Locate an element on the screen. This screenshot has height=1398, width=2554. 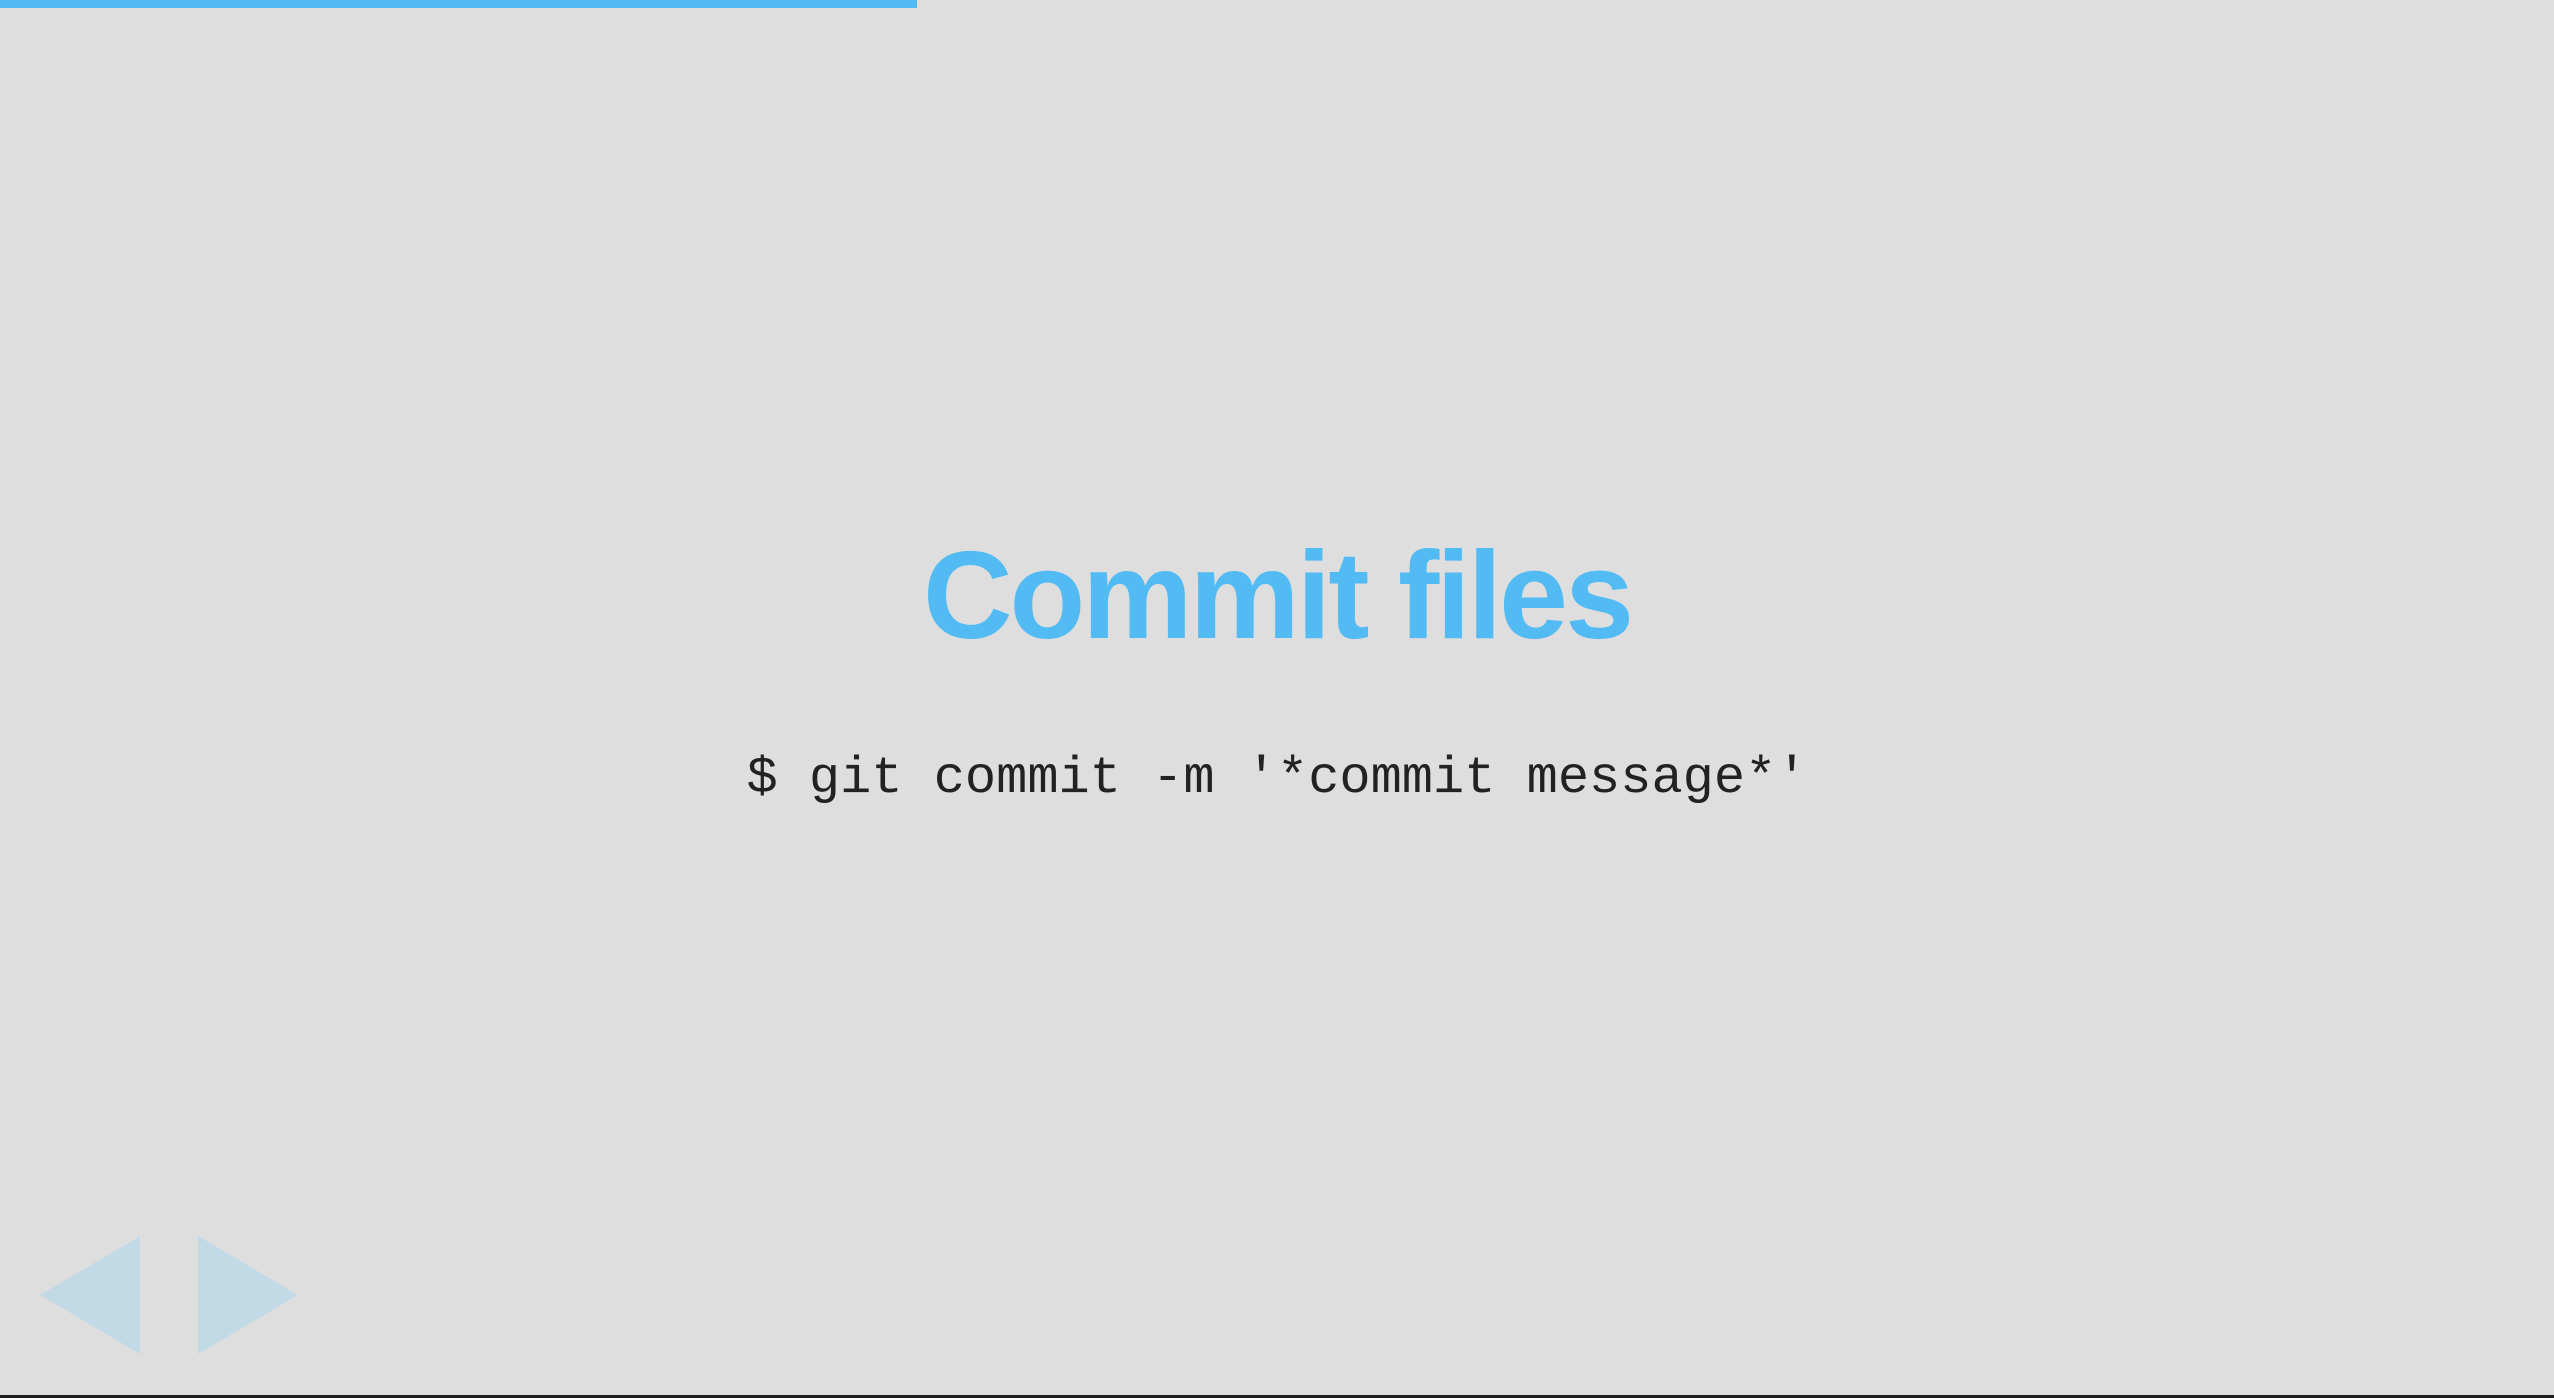
progress-bar is located at coordinates (1277, 4).